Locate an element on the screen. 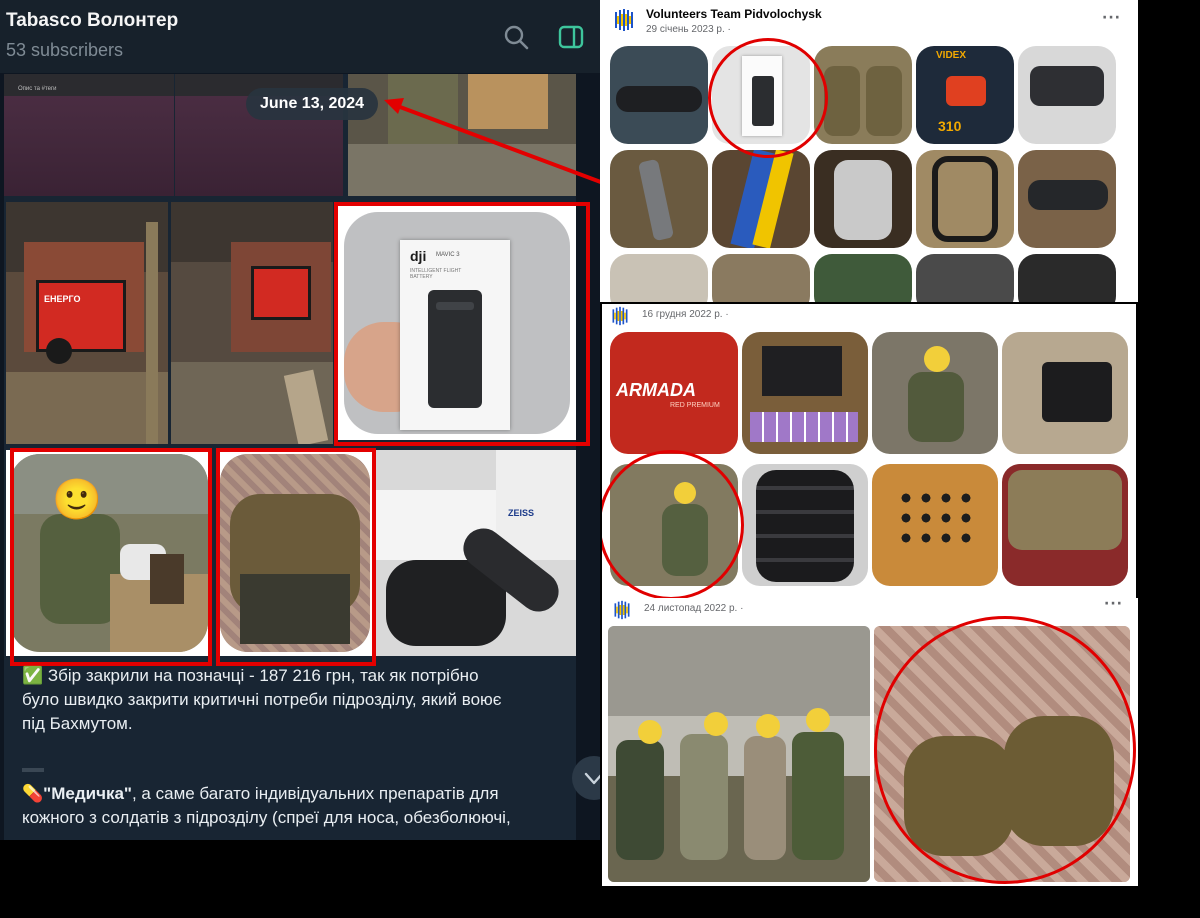 The image size is (1200, 918). zeiss-label: ZEISS is located at coordinates (521, 513).